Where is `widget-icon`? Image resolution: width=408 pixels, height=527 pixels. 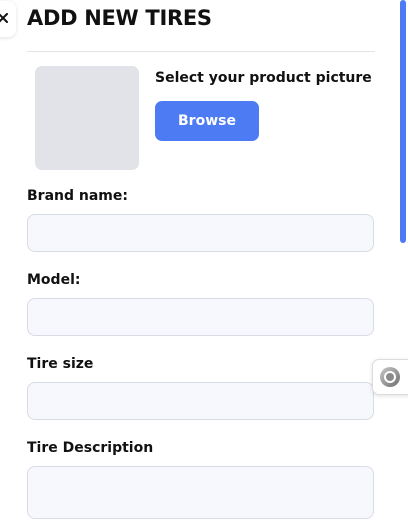 widget-icon is located at coordinates (390, 377).